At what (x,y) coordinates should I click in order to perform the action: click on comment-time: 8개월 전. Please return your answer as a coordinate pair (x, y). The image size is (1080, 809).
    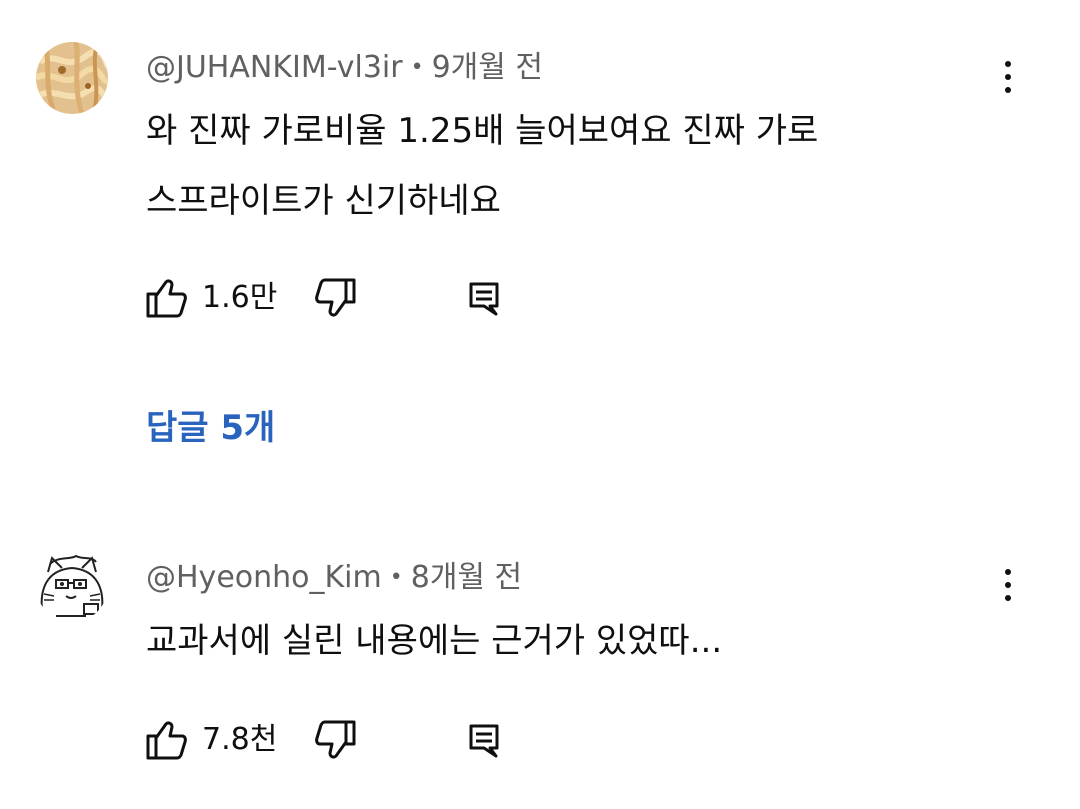
    Looking at the image, I should click on (466, 577).